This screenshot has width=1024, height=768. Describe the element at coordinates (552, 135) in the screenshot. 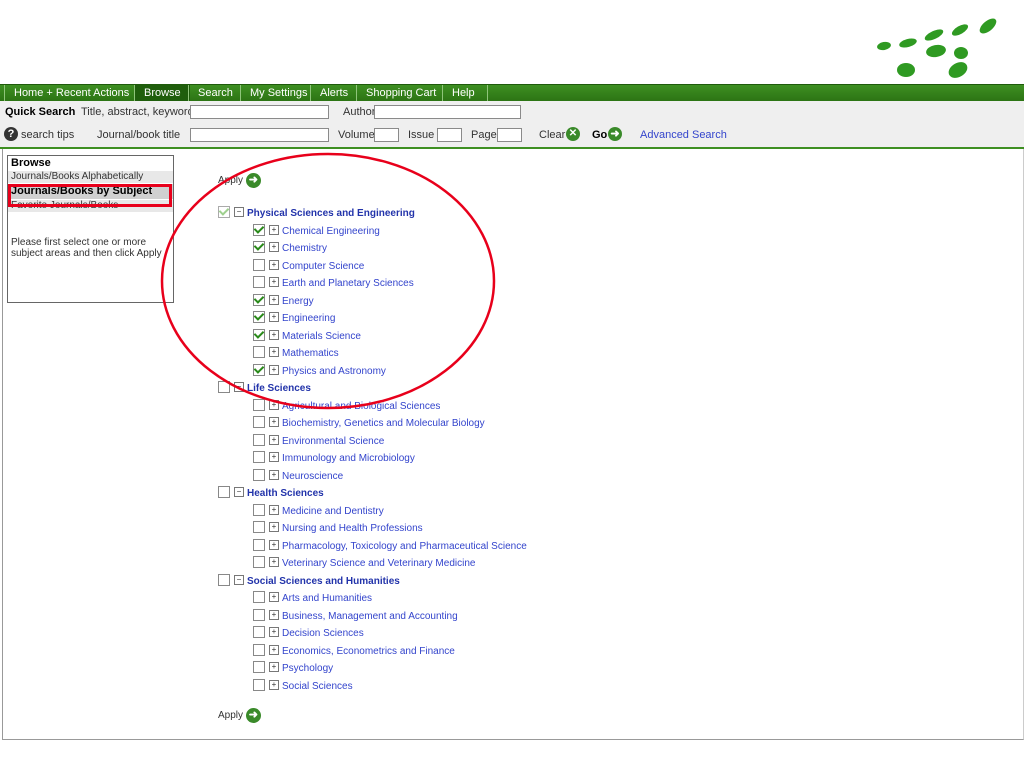

I see `clear-link: Clear` at that location.